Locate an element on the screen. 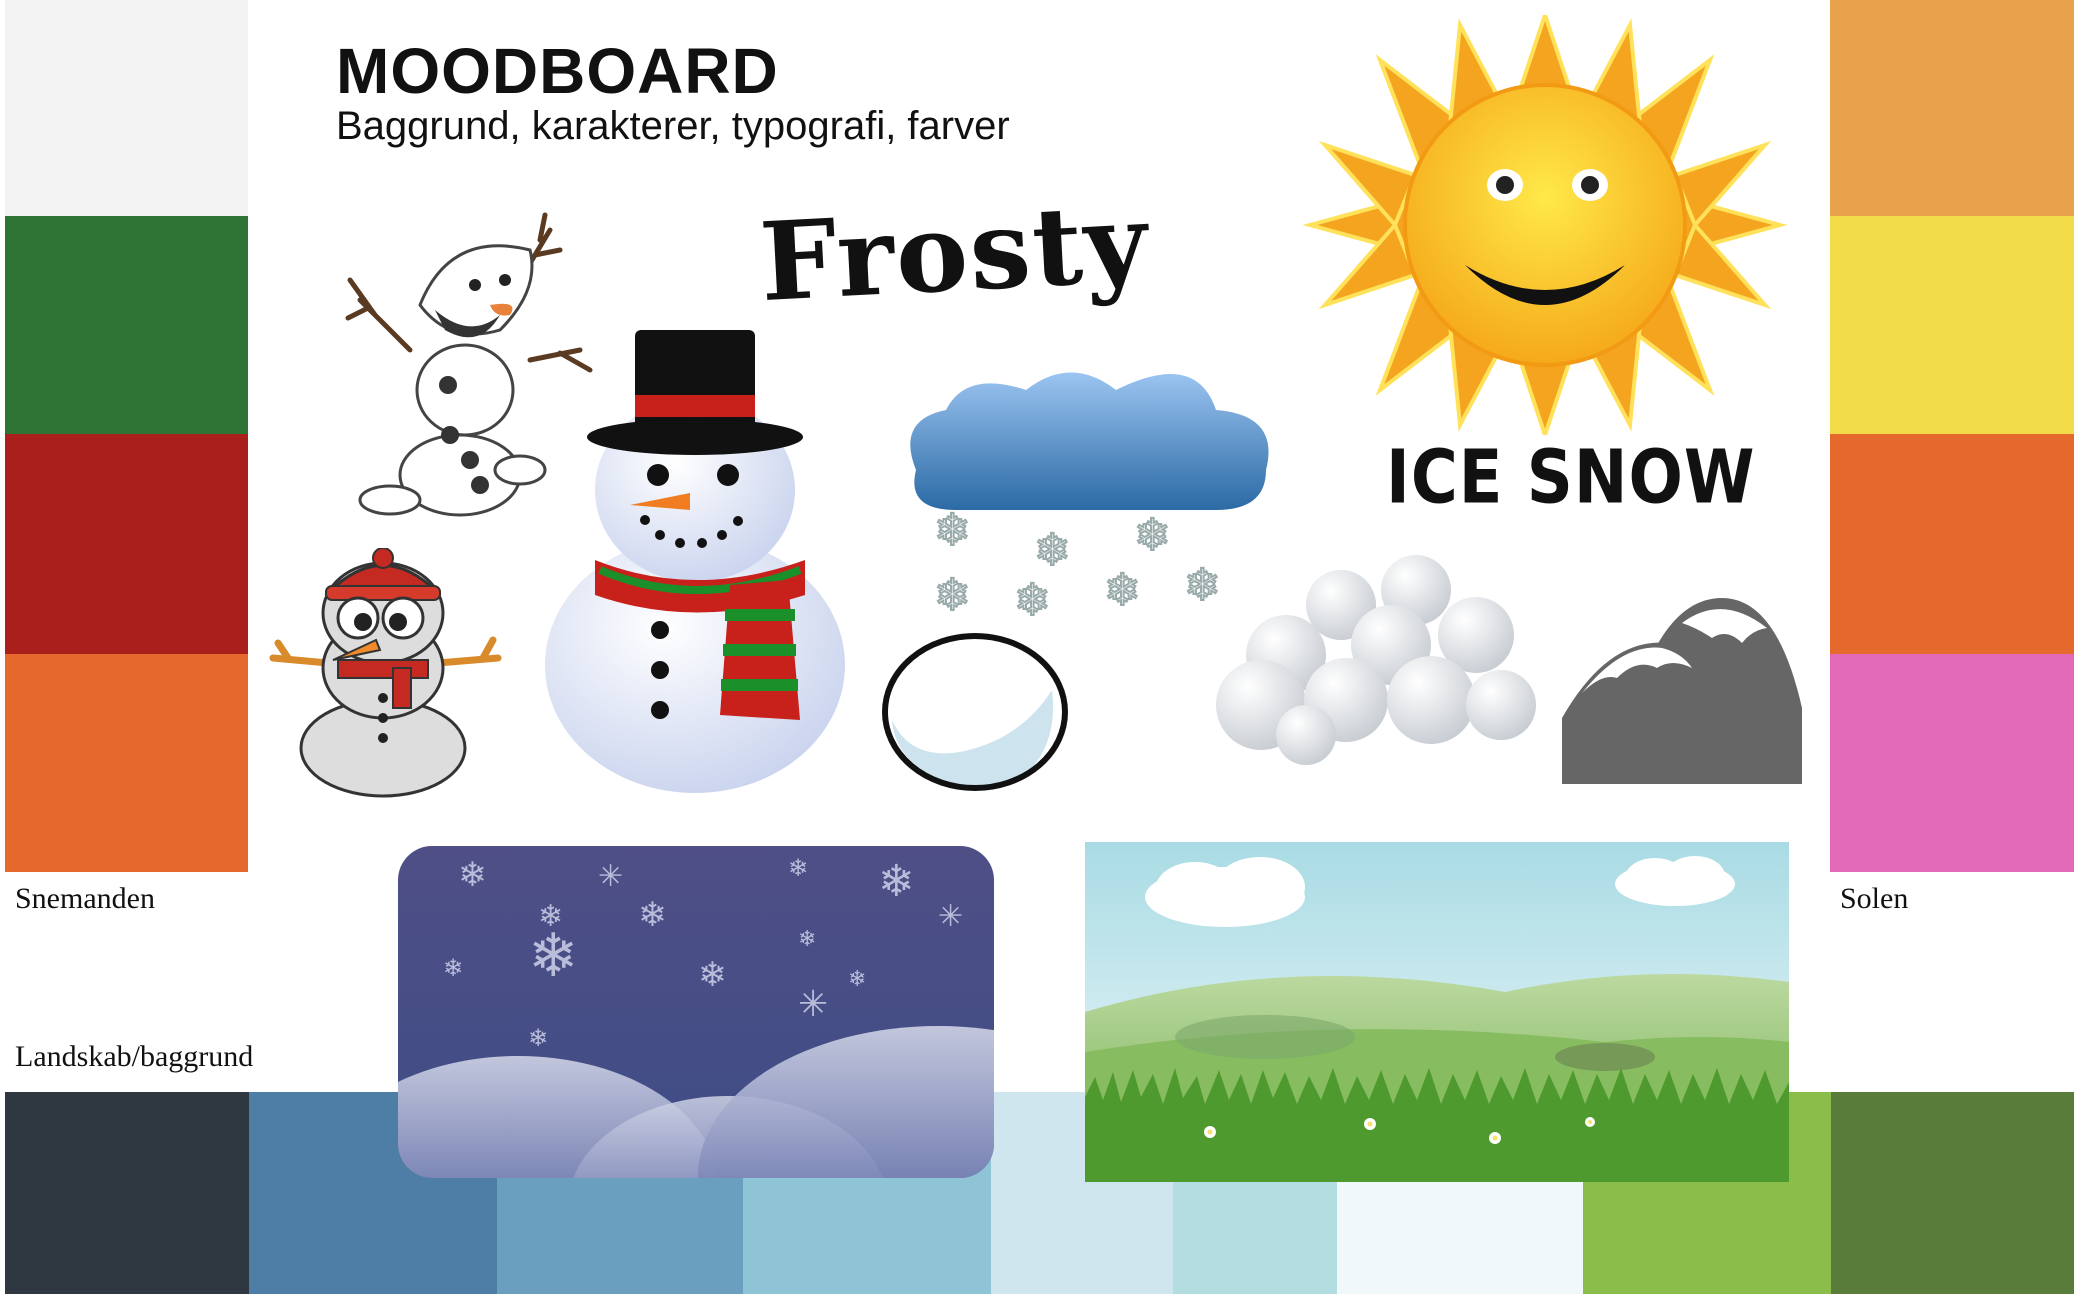  winter-night-background: ❄ ✳ ❄ ❄ ❄ ❄ ❄ ❄ ✳ ❄ ❄ ❄ ✳ ❄ is located at coordinates (696, 1012).